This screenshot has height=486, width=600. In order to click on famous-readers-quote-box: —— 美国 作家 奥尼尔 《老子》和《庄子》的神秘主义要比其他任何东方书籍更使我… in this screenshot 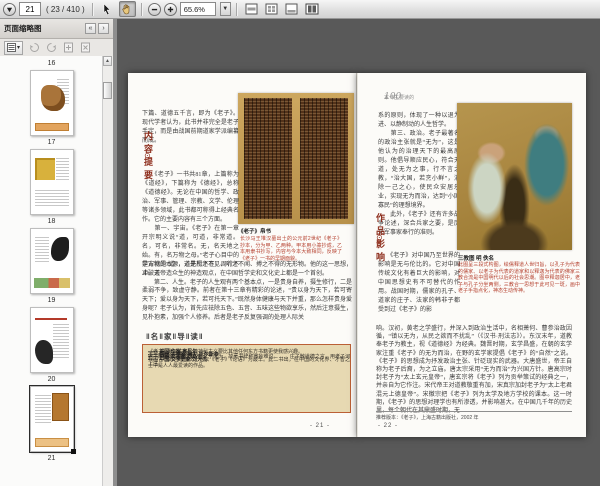, I will do `click(246, 378)`.